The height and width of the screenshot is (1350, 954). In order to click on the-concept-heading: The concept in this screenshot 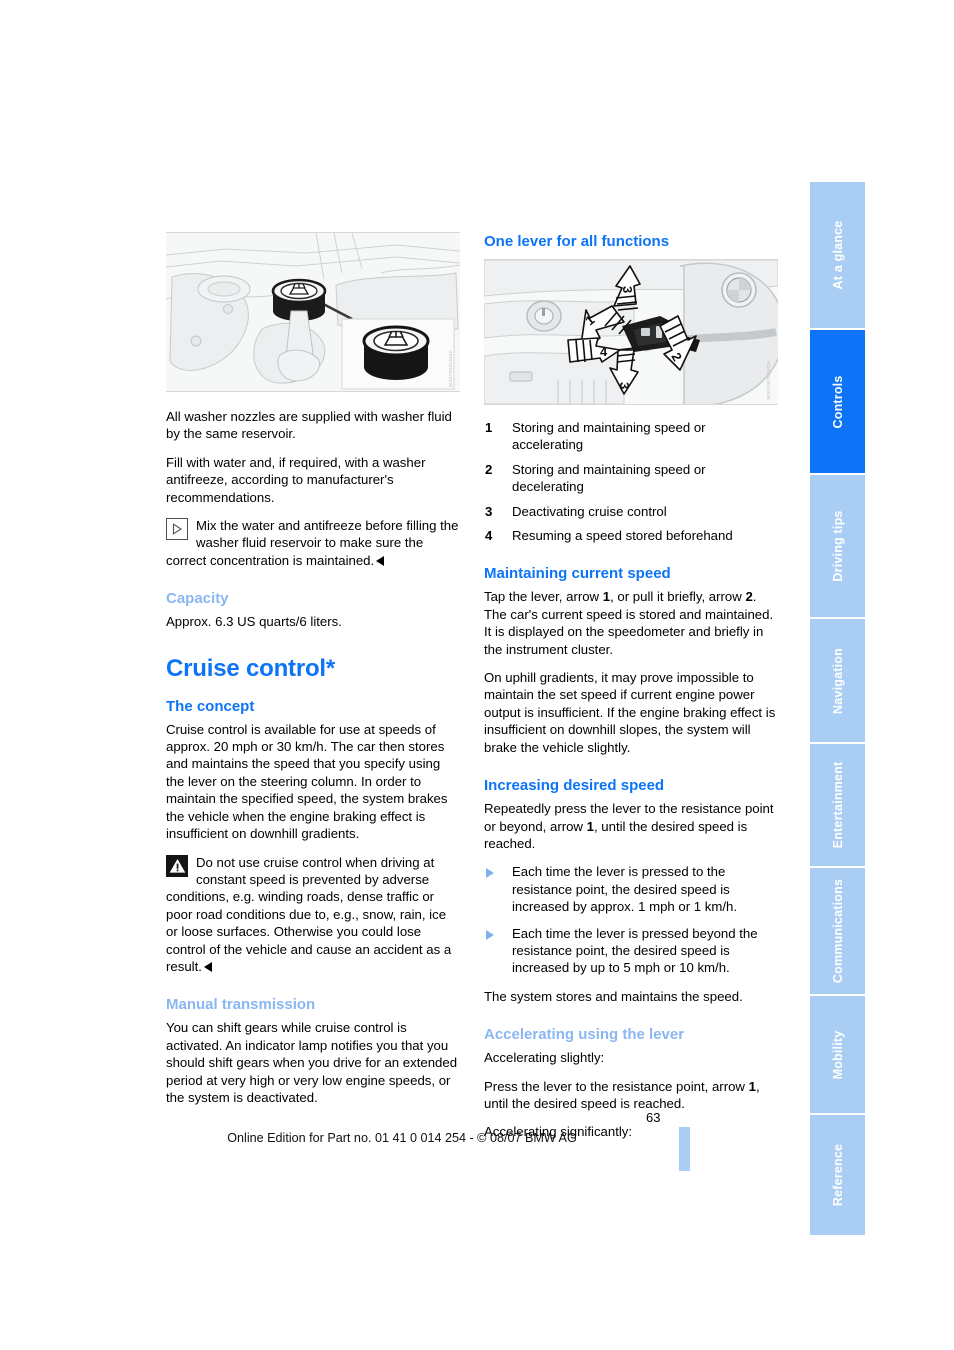, I will do `click(210, 706)`.